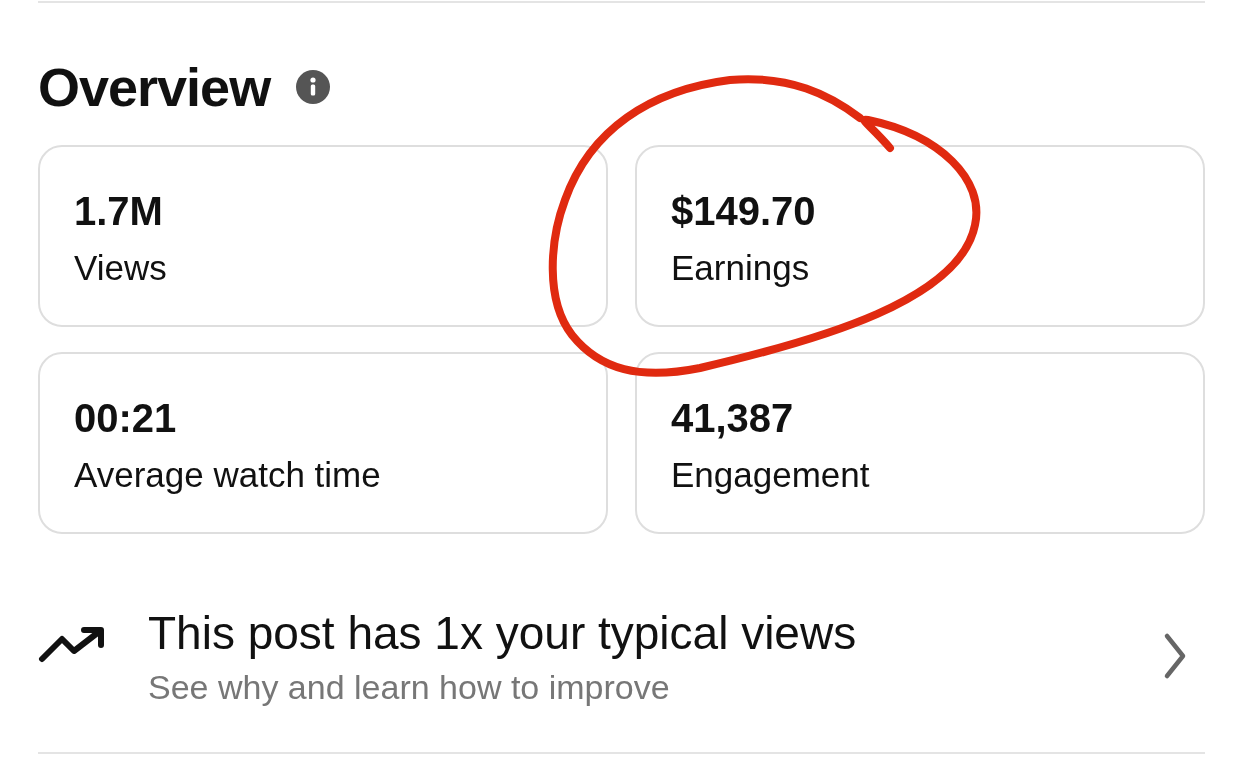 The width and height of the screenshot is (1242, 766). I want to click on section-title: Overview, so click(154, 87).